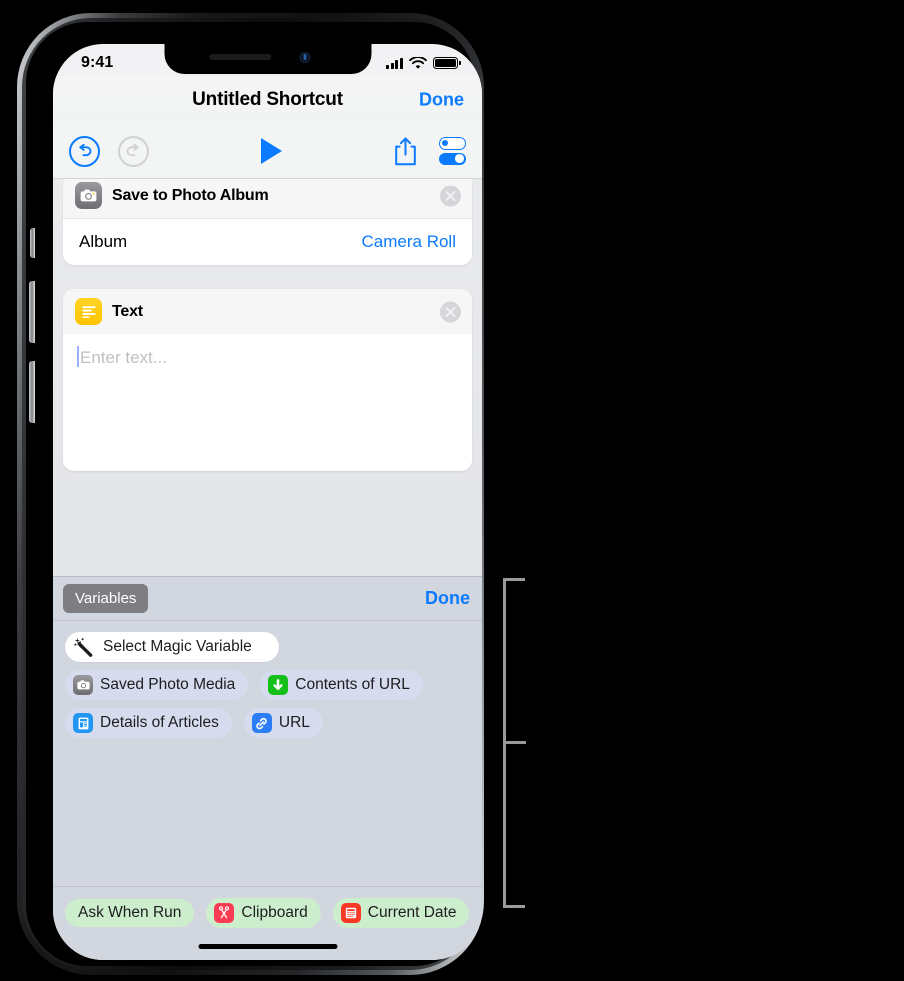 The width and height of the screenshot is (904, 981). I want to click on status-bar-indicators, so click(423, 63).